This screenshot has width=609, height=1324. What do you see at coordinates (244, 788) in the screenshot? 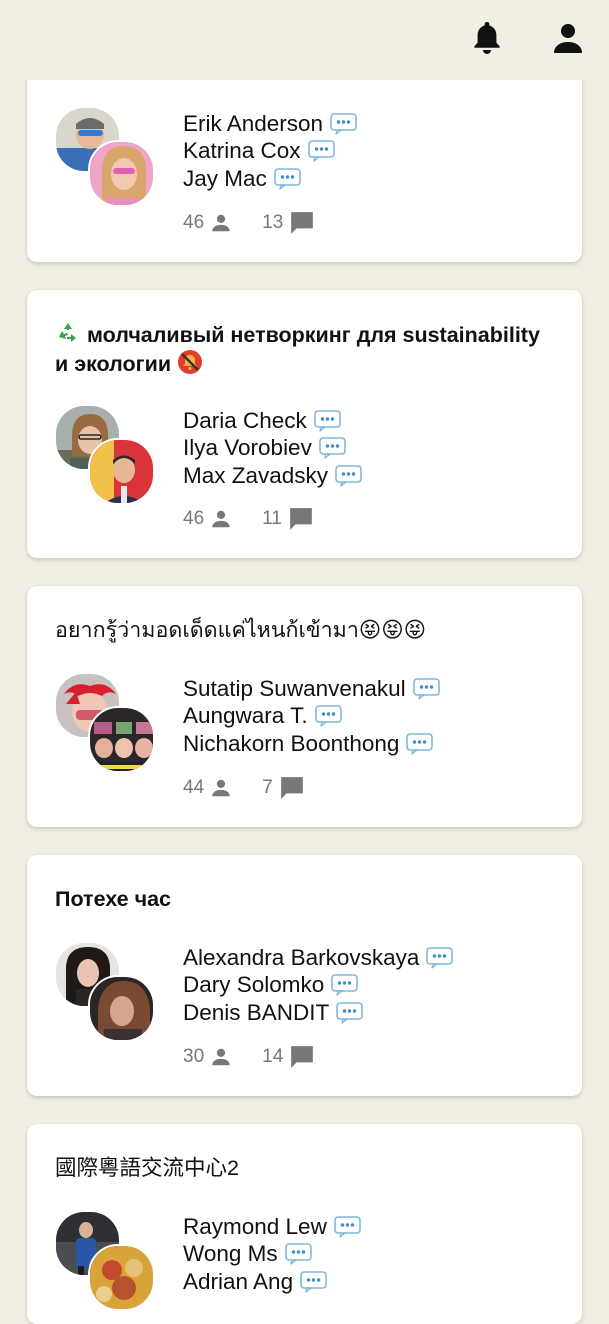
I see `chat-stats: 44 7` at bounding box center [244, 788].